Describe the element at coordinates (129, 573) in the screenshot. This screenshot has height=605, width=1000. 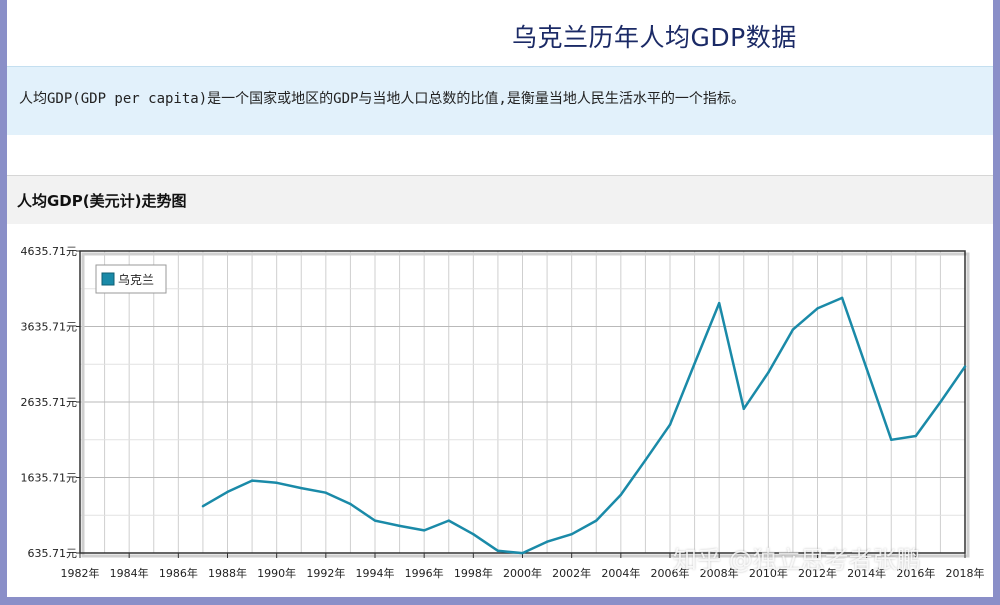
I see `x-tick-label: 1984年` at that location.